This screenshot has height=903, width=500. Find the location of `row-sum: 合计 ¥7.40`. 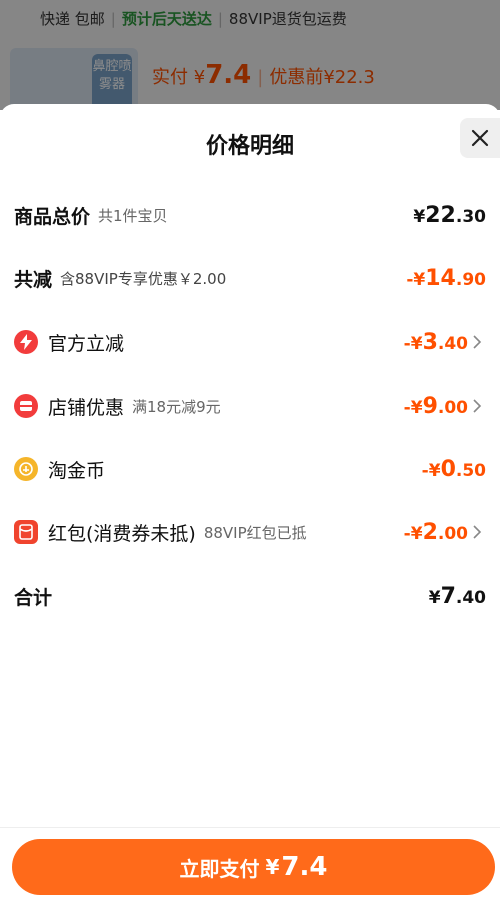

row-sum: 合计 ¥7.40 is located at coordinates (250, 596).